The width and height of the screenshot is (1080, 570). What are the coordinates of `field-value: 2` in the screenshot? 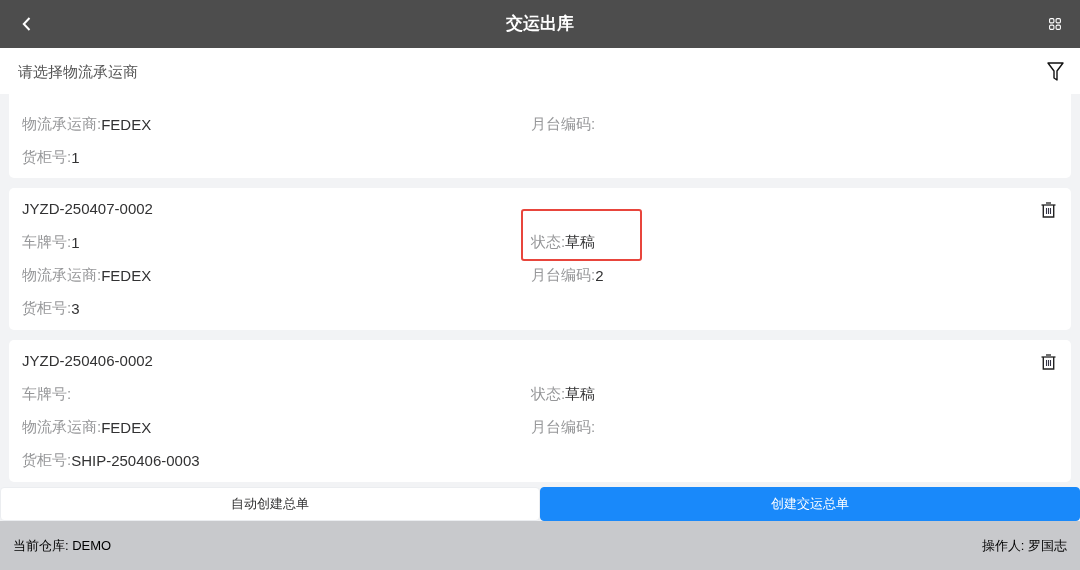 It's located at (599, 275).